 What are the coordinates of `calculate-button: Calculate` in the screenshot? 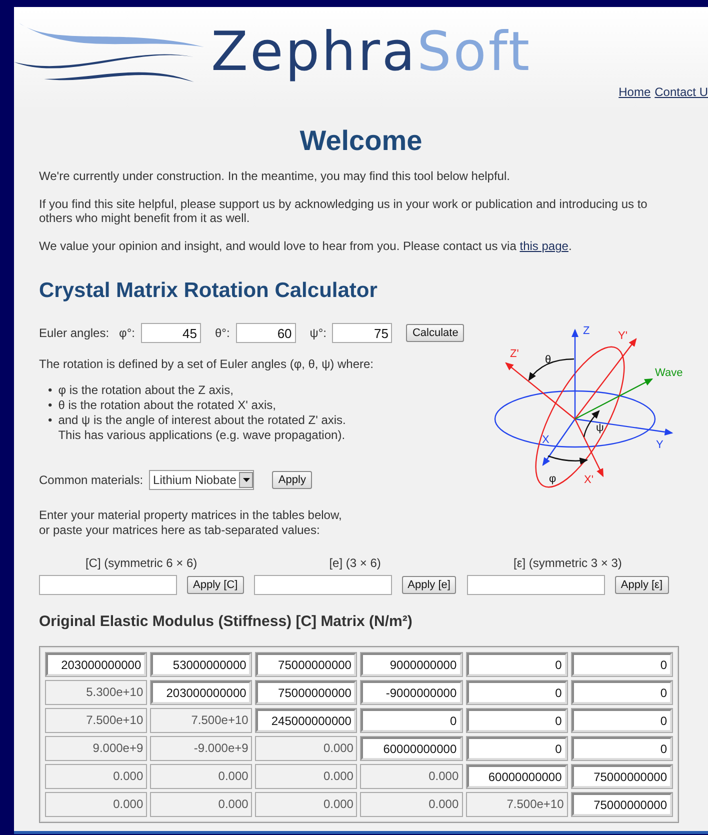 It's located at (435, 333).